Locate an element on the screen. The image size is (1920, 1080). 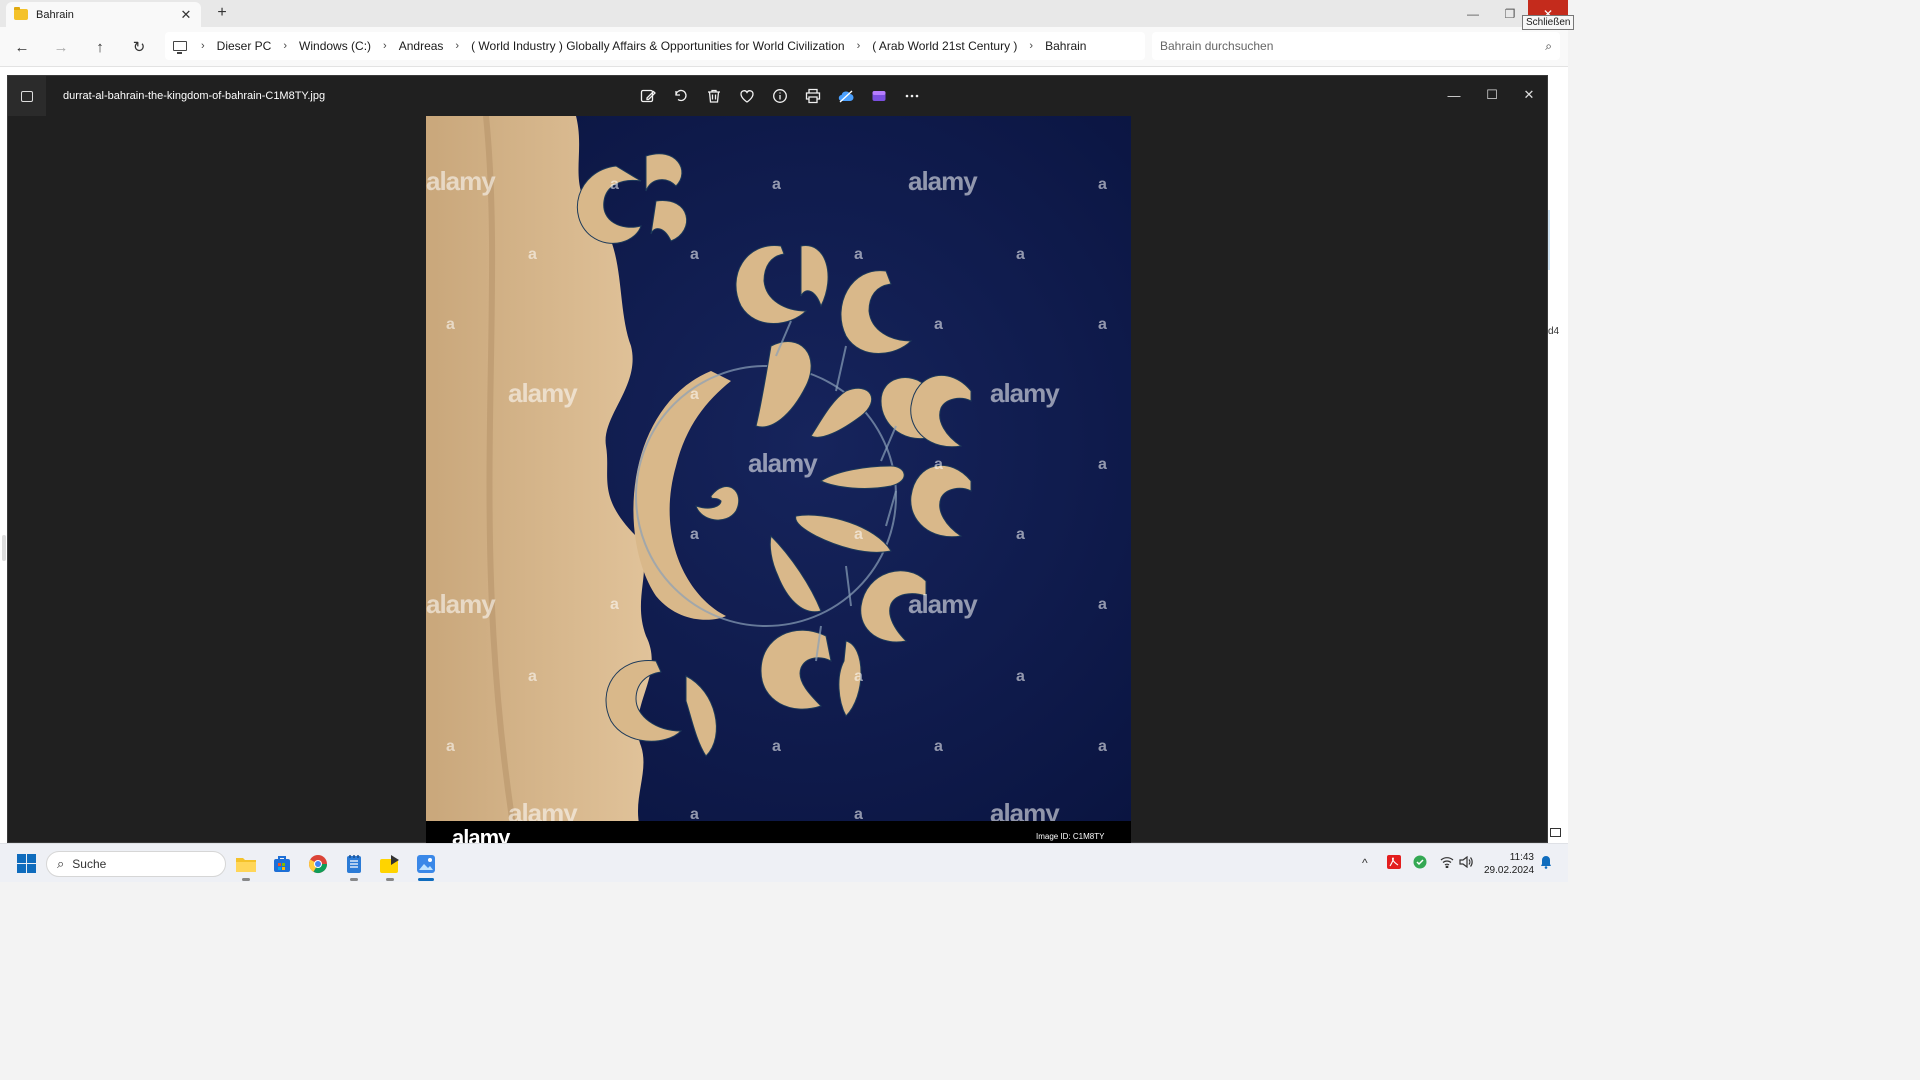
photo-footer-strip: alamy Image ID: C1M8TY is located at coordinates (778, 832).